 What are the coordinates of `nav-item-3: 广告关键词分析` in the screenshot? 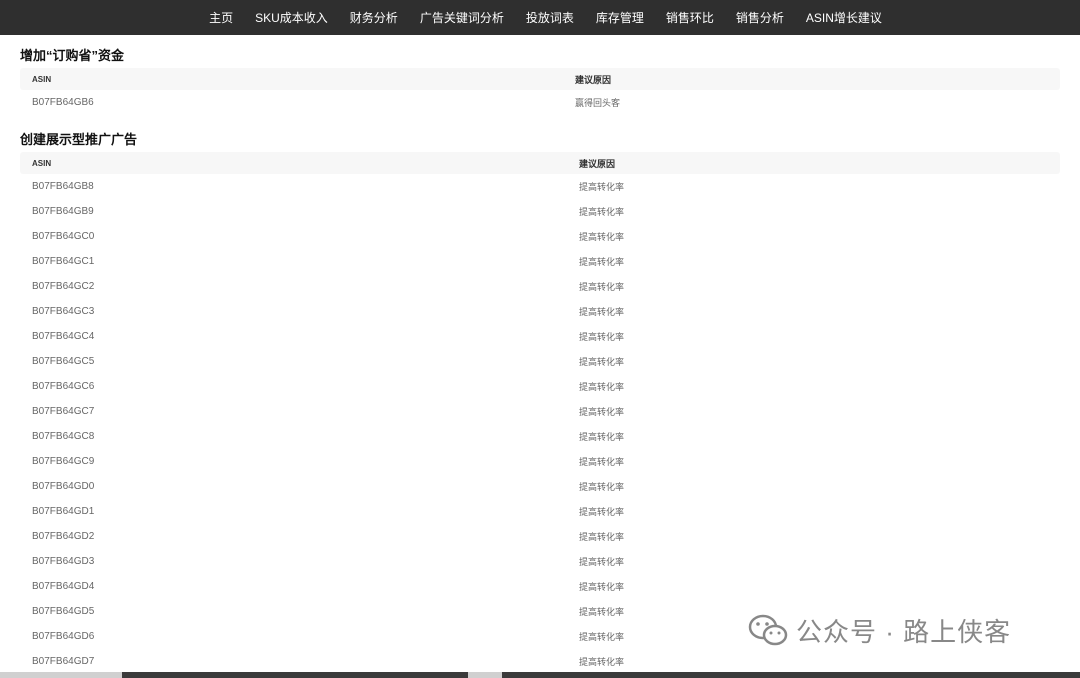 It's located at (462, 17).